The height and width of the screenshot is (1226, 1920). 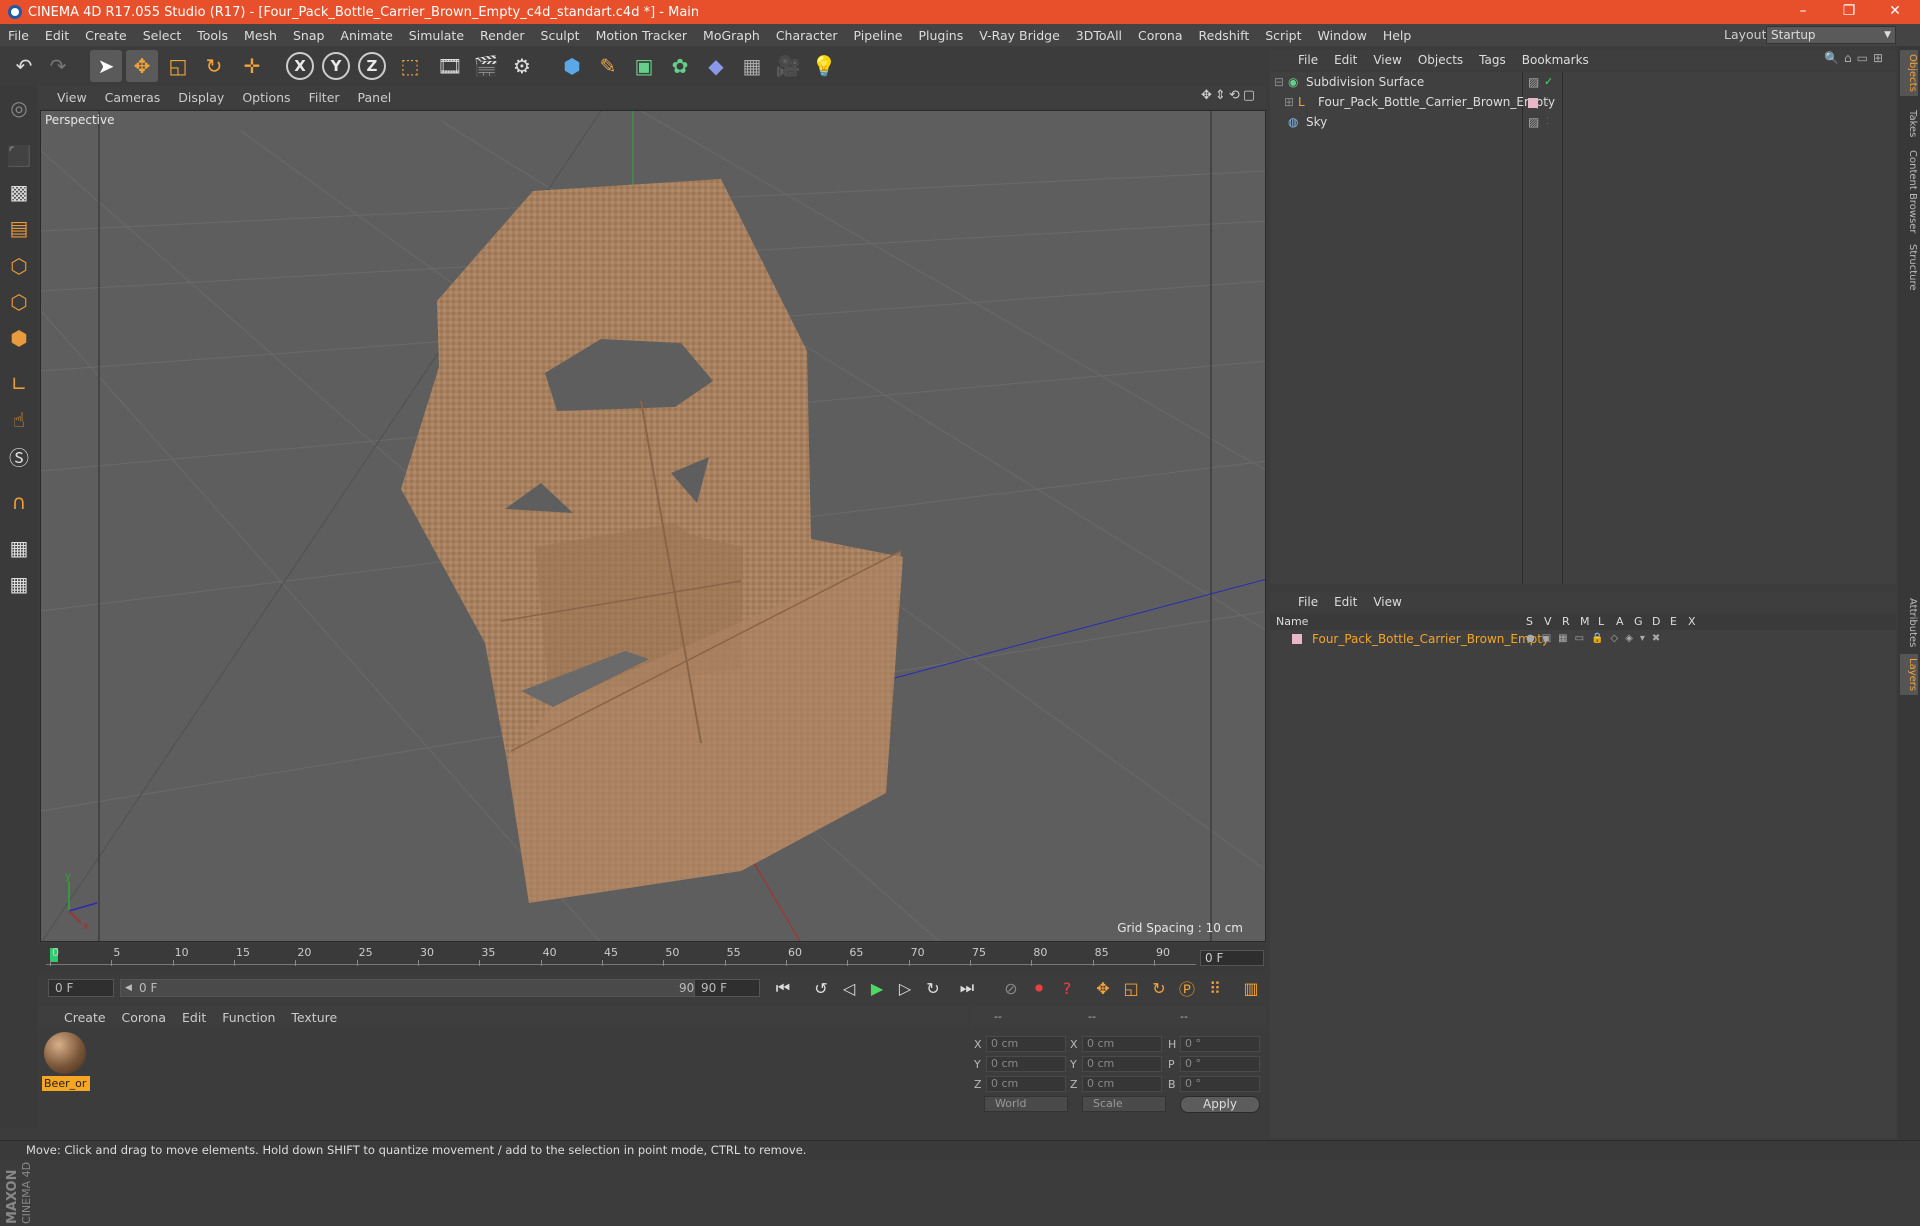 What do you see at coordinates (1345, 602) in the screenshot?
I see `layer-menu-edit: Edit` at bounding box center [1345, 602].